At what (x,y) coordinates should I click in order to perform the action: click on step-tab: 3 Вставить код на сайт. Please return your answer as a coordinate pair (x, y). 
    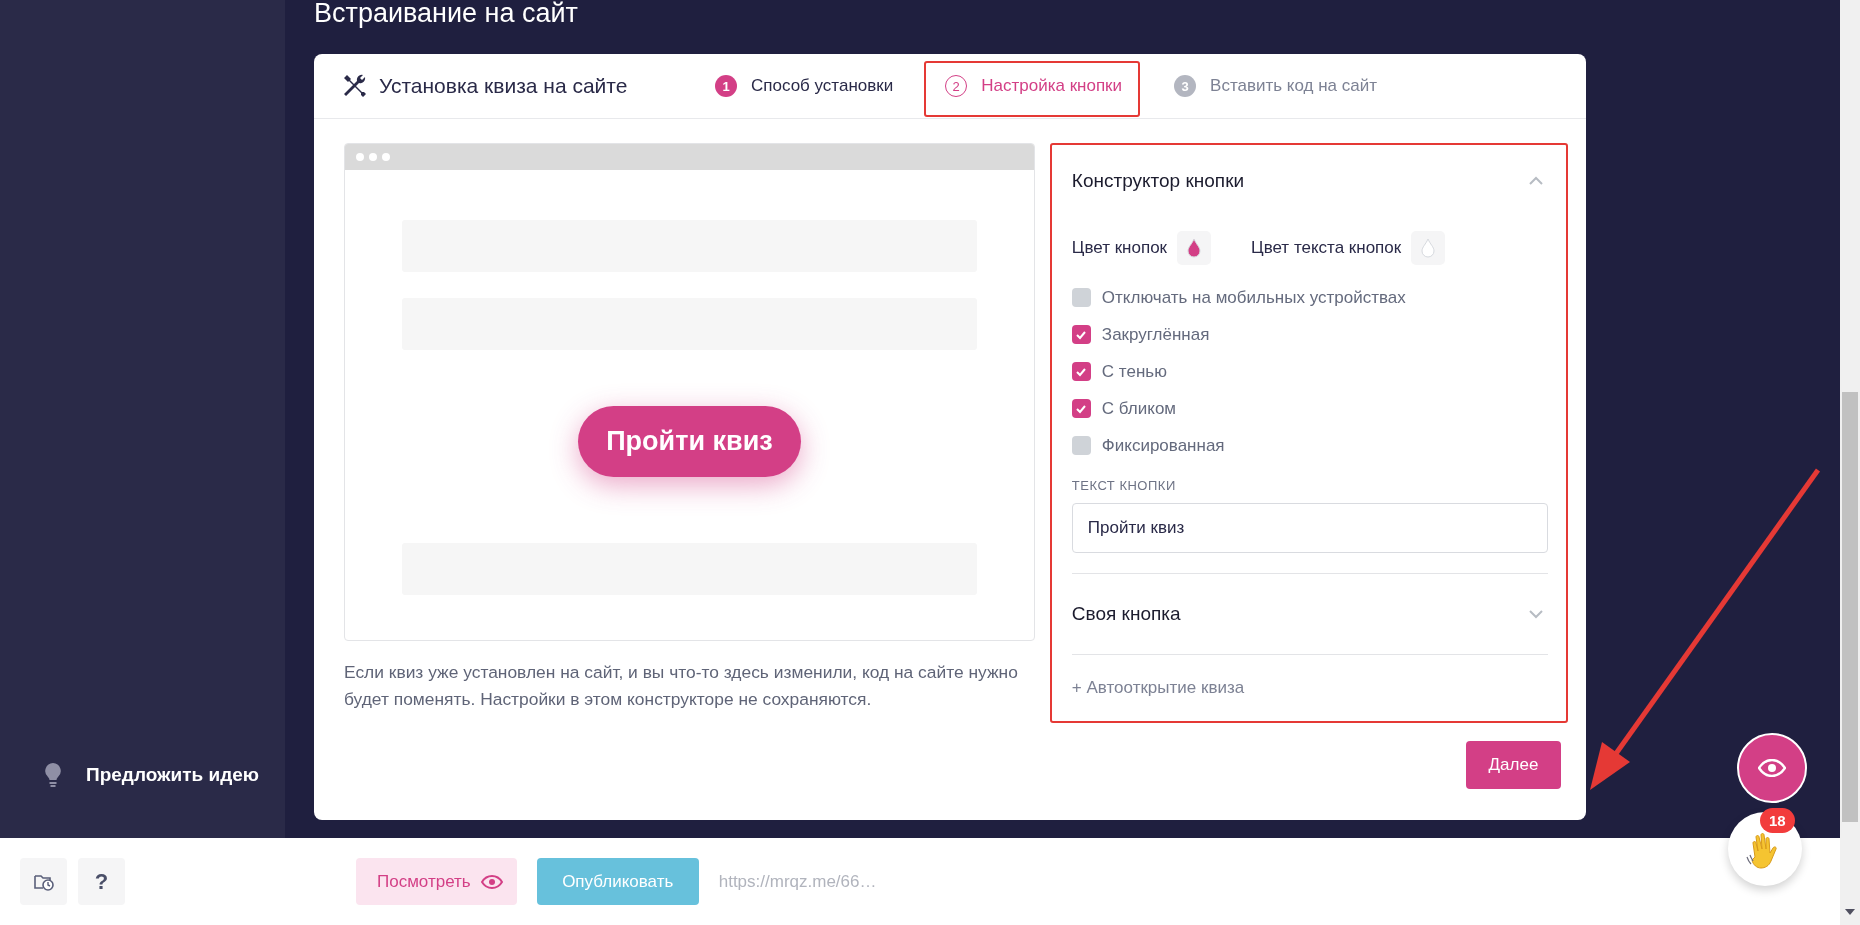
    Looking at the image, I should click on (1275, 86).